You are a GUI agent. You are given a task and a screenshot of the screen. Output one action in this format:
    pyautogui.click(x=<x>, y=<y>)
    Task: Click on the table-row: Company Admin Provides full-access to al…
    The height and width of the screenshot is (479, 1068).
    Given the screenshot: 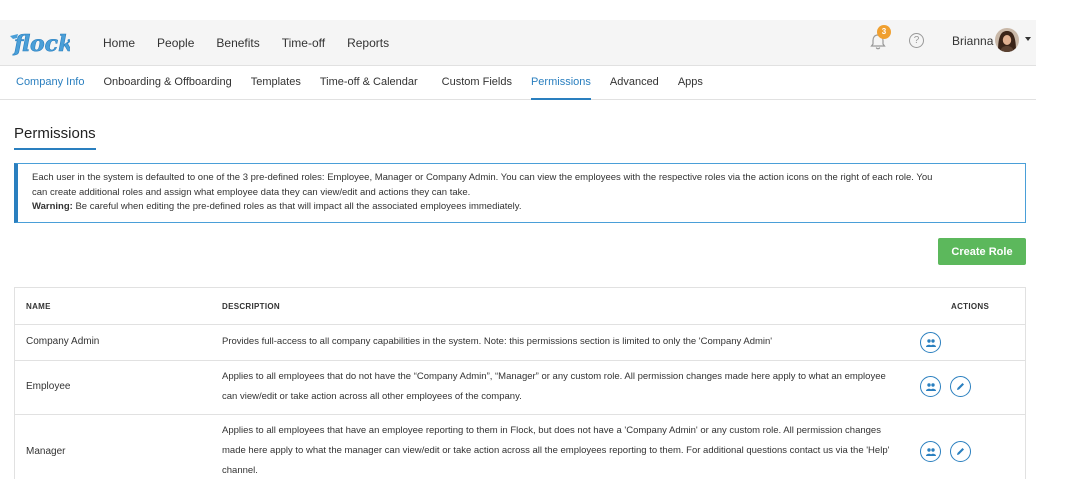 What is the action you would take?
    pyautogui.click(x=520, y=343)
    